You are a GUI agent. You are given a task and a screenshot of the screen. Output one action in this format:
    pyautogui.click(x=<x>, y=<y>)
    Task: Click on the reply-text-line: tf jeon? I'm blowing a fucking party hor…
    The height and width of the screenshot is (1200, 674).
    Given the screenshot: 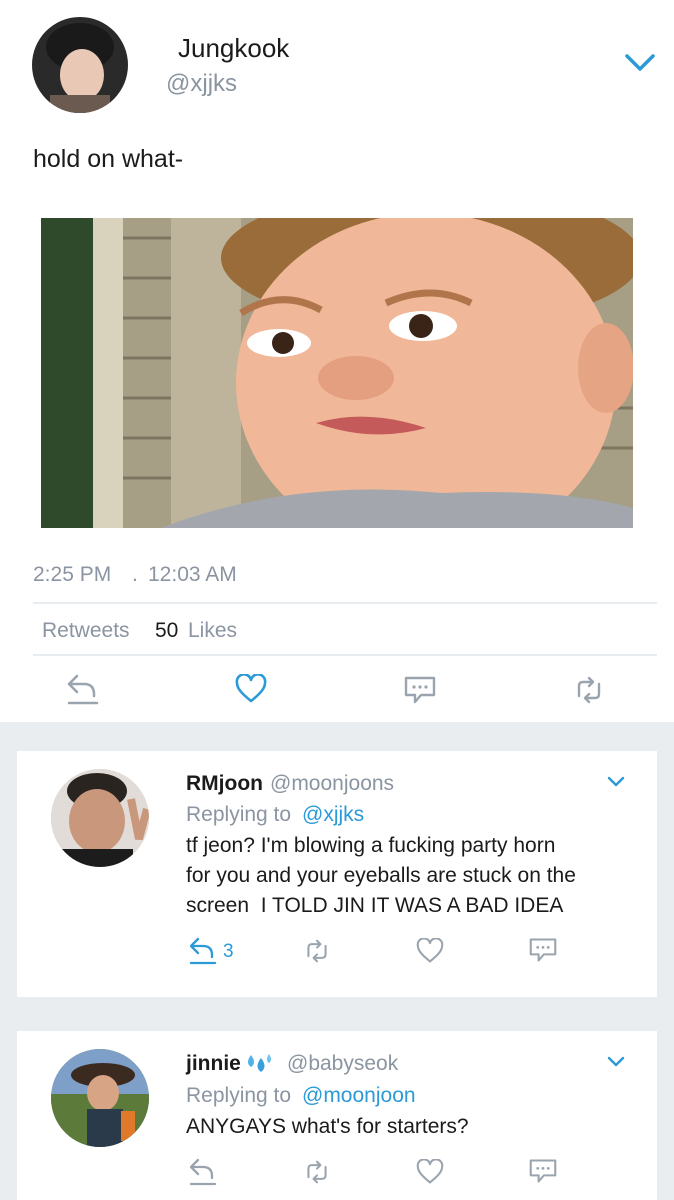 What is the action you would take?
    pyautogui.click(x=371, y=845)
    